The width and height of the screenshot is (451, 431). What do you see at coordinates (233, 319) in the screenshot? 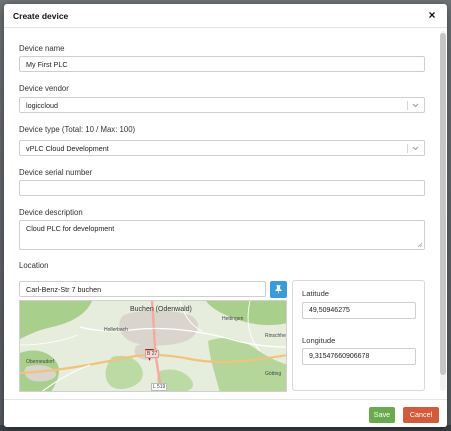
I see `map-label-hettingen: Hettingen` at bounding box center [233, 319].